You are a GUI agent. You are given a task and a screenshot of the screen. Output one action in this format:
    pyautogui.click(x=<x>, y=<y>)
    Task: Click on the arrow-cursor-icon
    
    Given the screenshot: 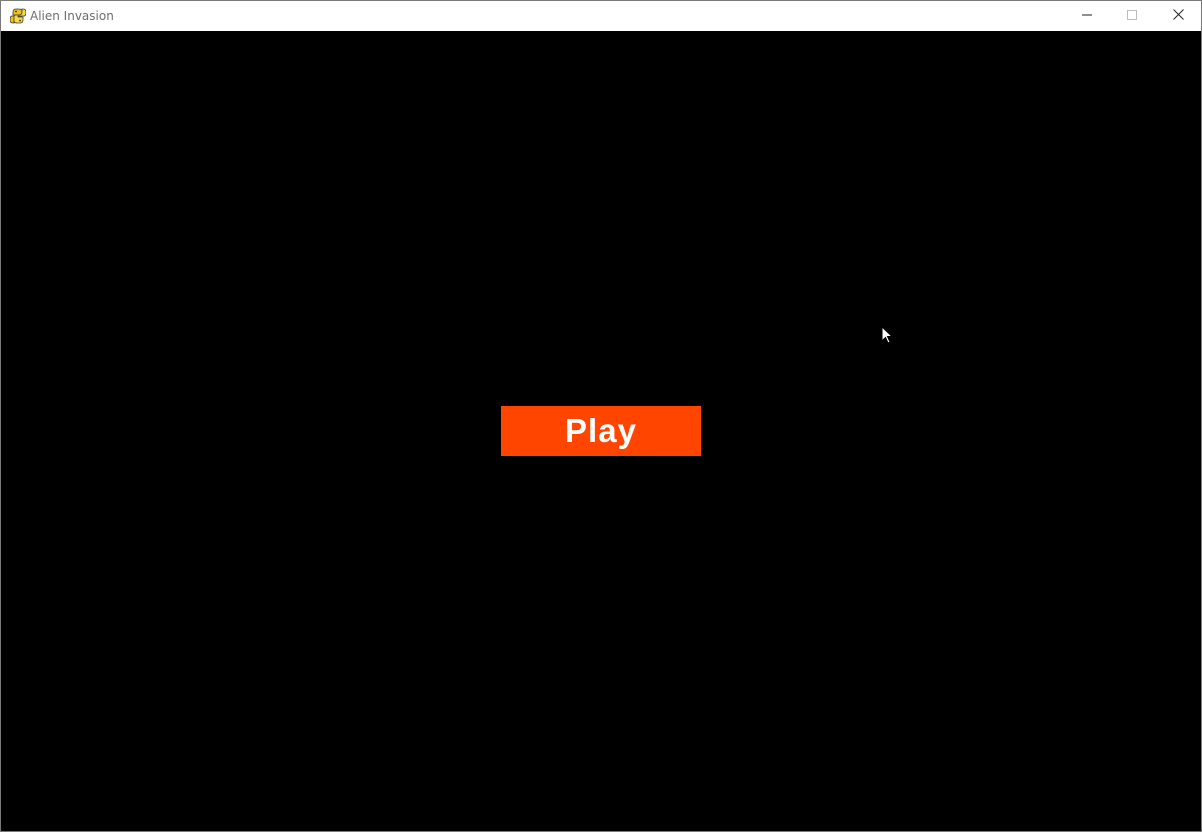 What is the action you would take?
    pyautogui.click(x=888, y=335)
    